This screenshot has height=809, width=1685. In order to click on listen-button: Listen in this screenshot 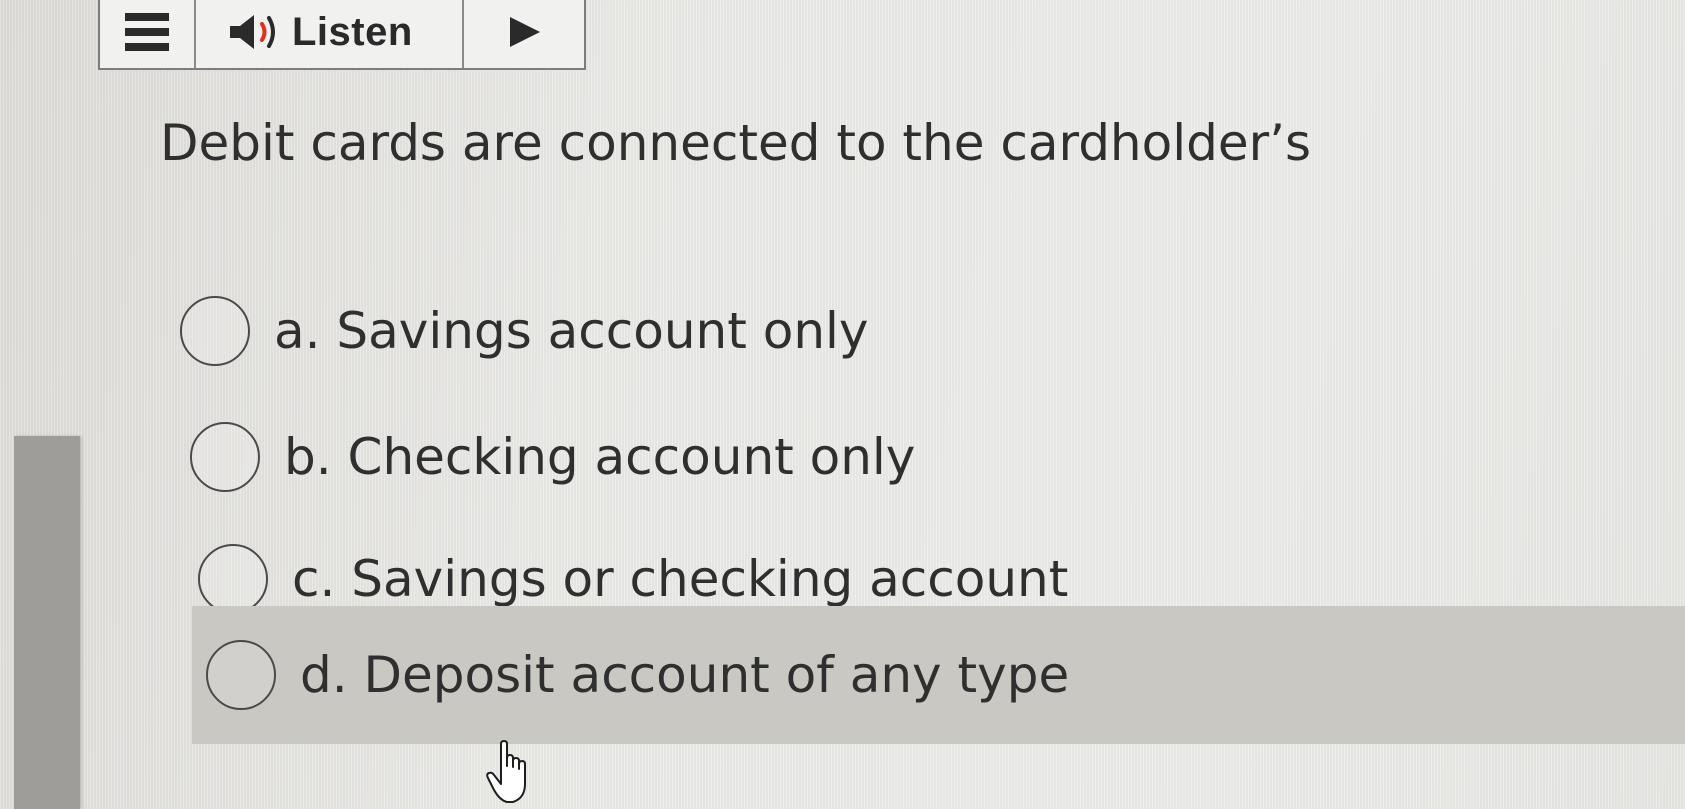, I will do `click(330, 34)`.